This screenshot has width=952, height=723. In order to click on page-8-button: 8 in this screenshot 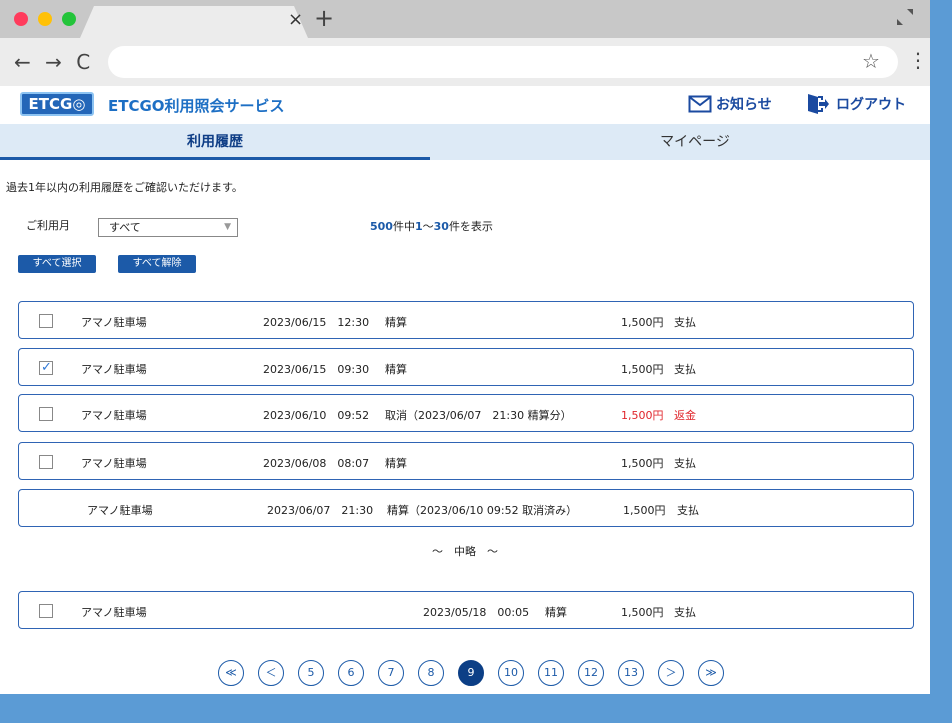, I will do `click(431, 673)`.